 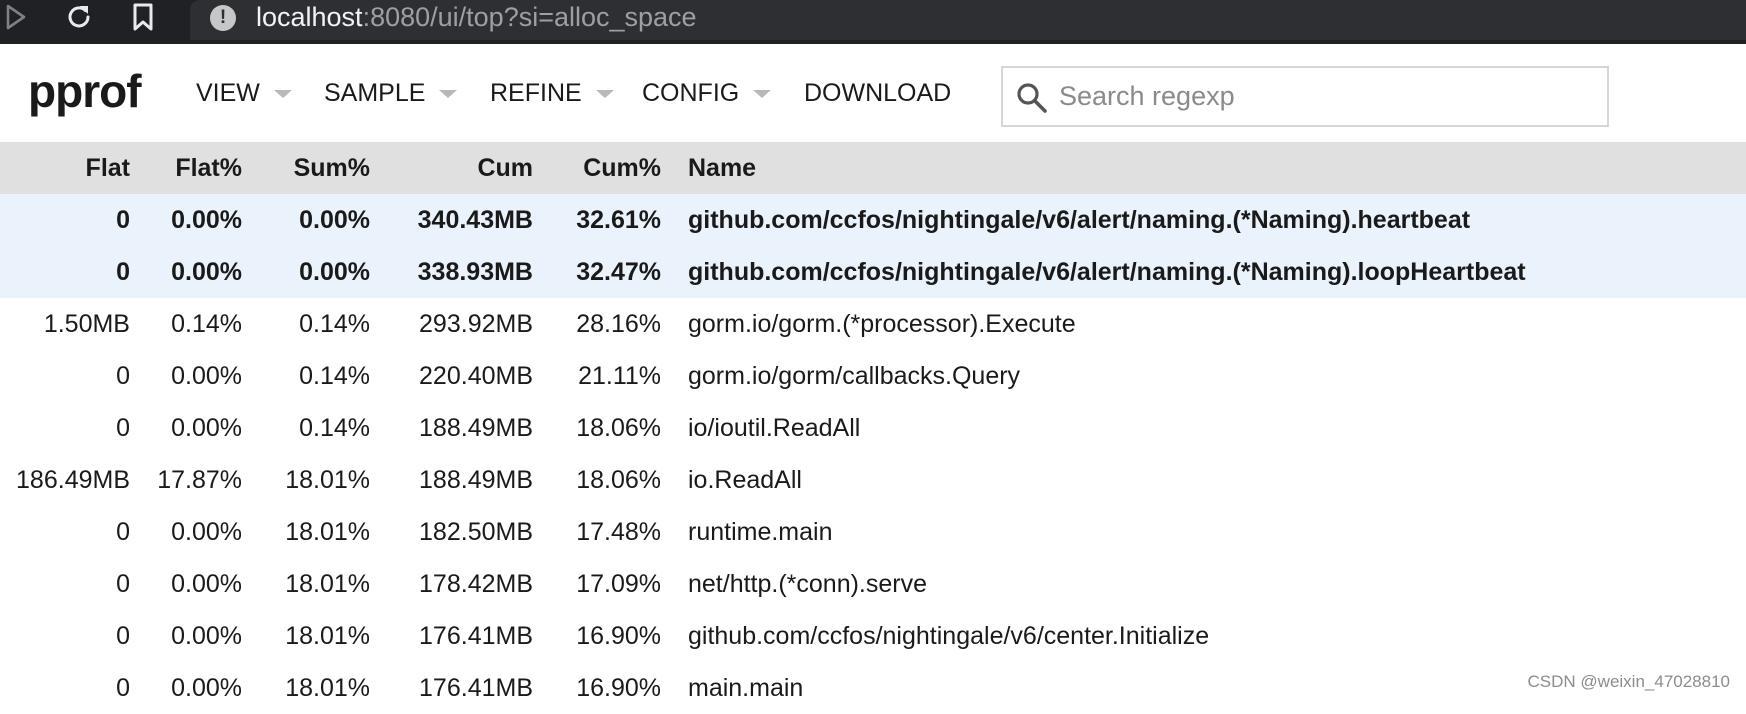 I want to click on search-box, so click(x=1305, y=96).